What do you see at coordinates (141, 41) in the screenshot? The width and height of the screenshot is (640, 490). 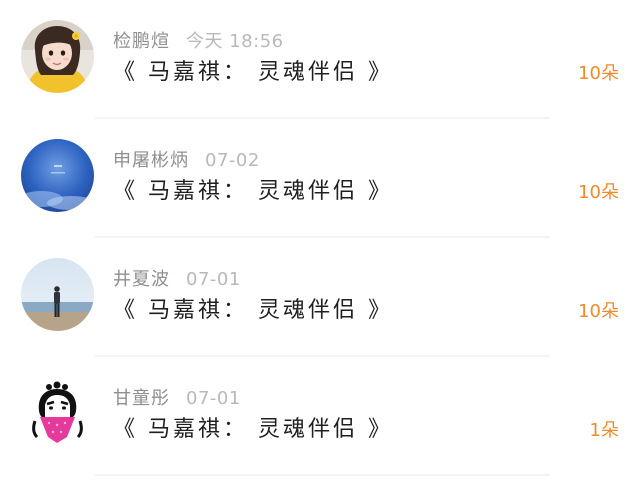 I see `user-name: 检鹏煊` at bounding box center [141, 41].